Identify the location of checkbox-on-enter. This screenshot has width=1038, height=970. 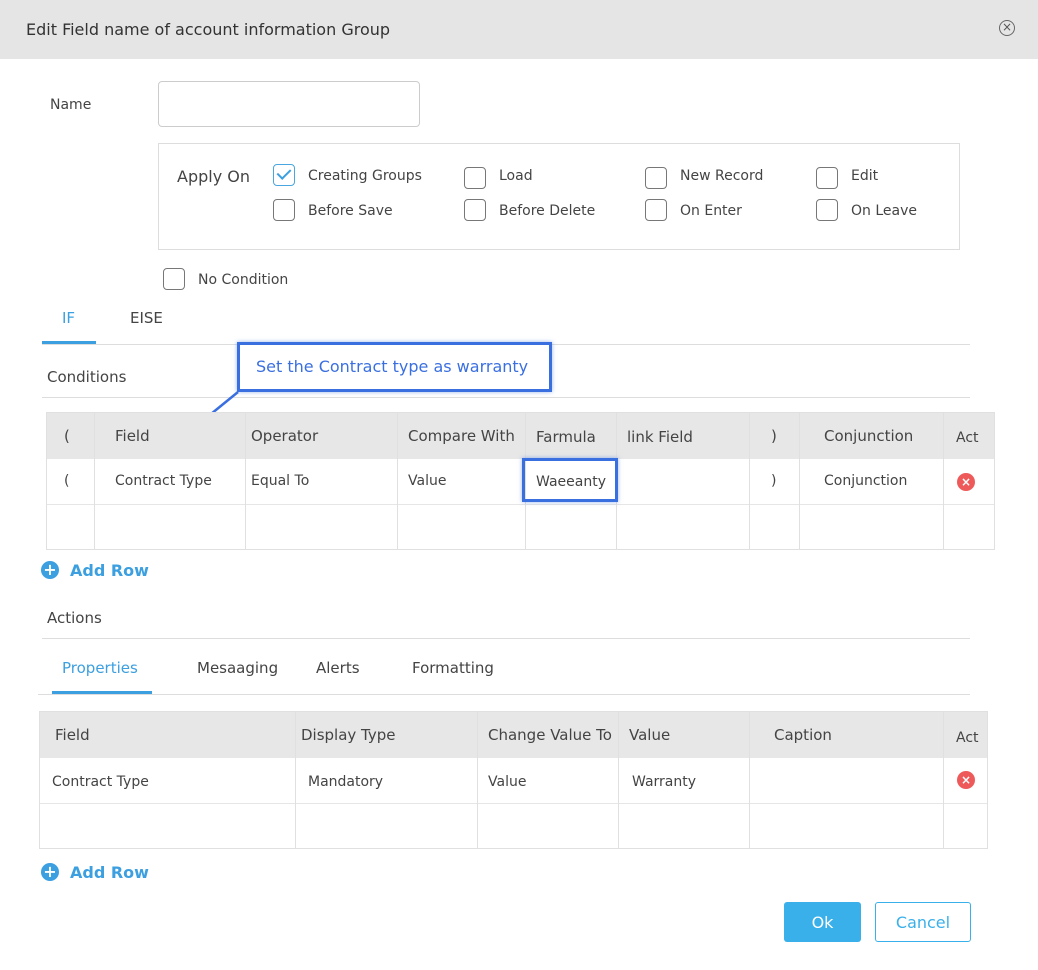
(656, 210).